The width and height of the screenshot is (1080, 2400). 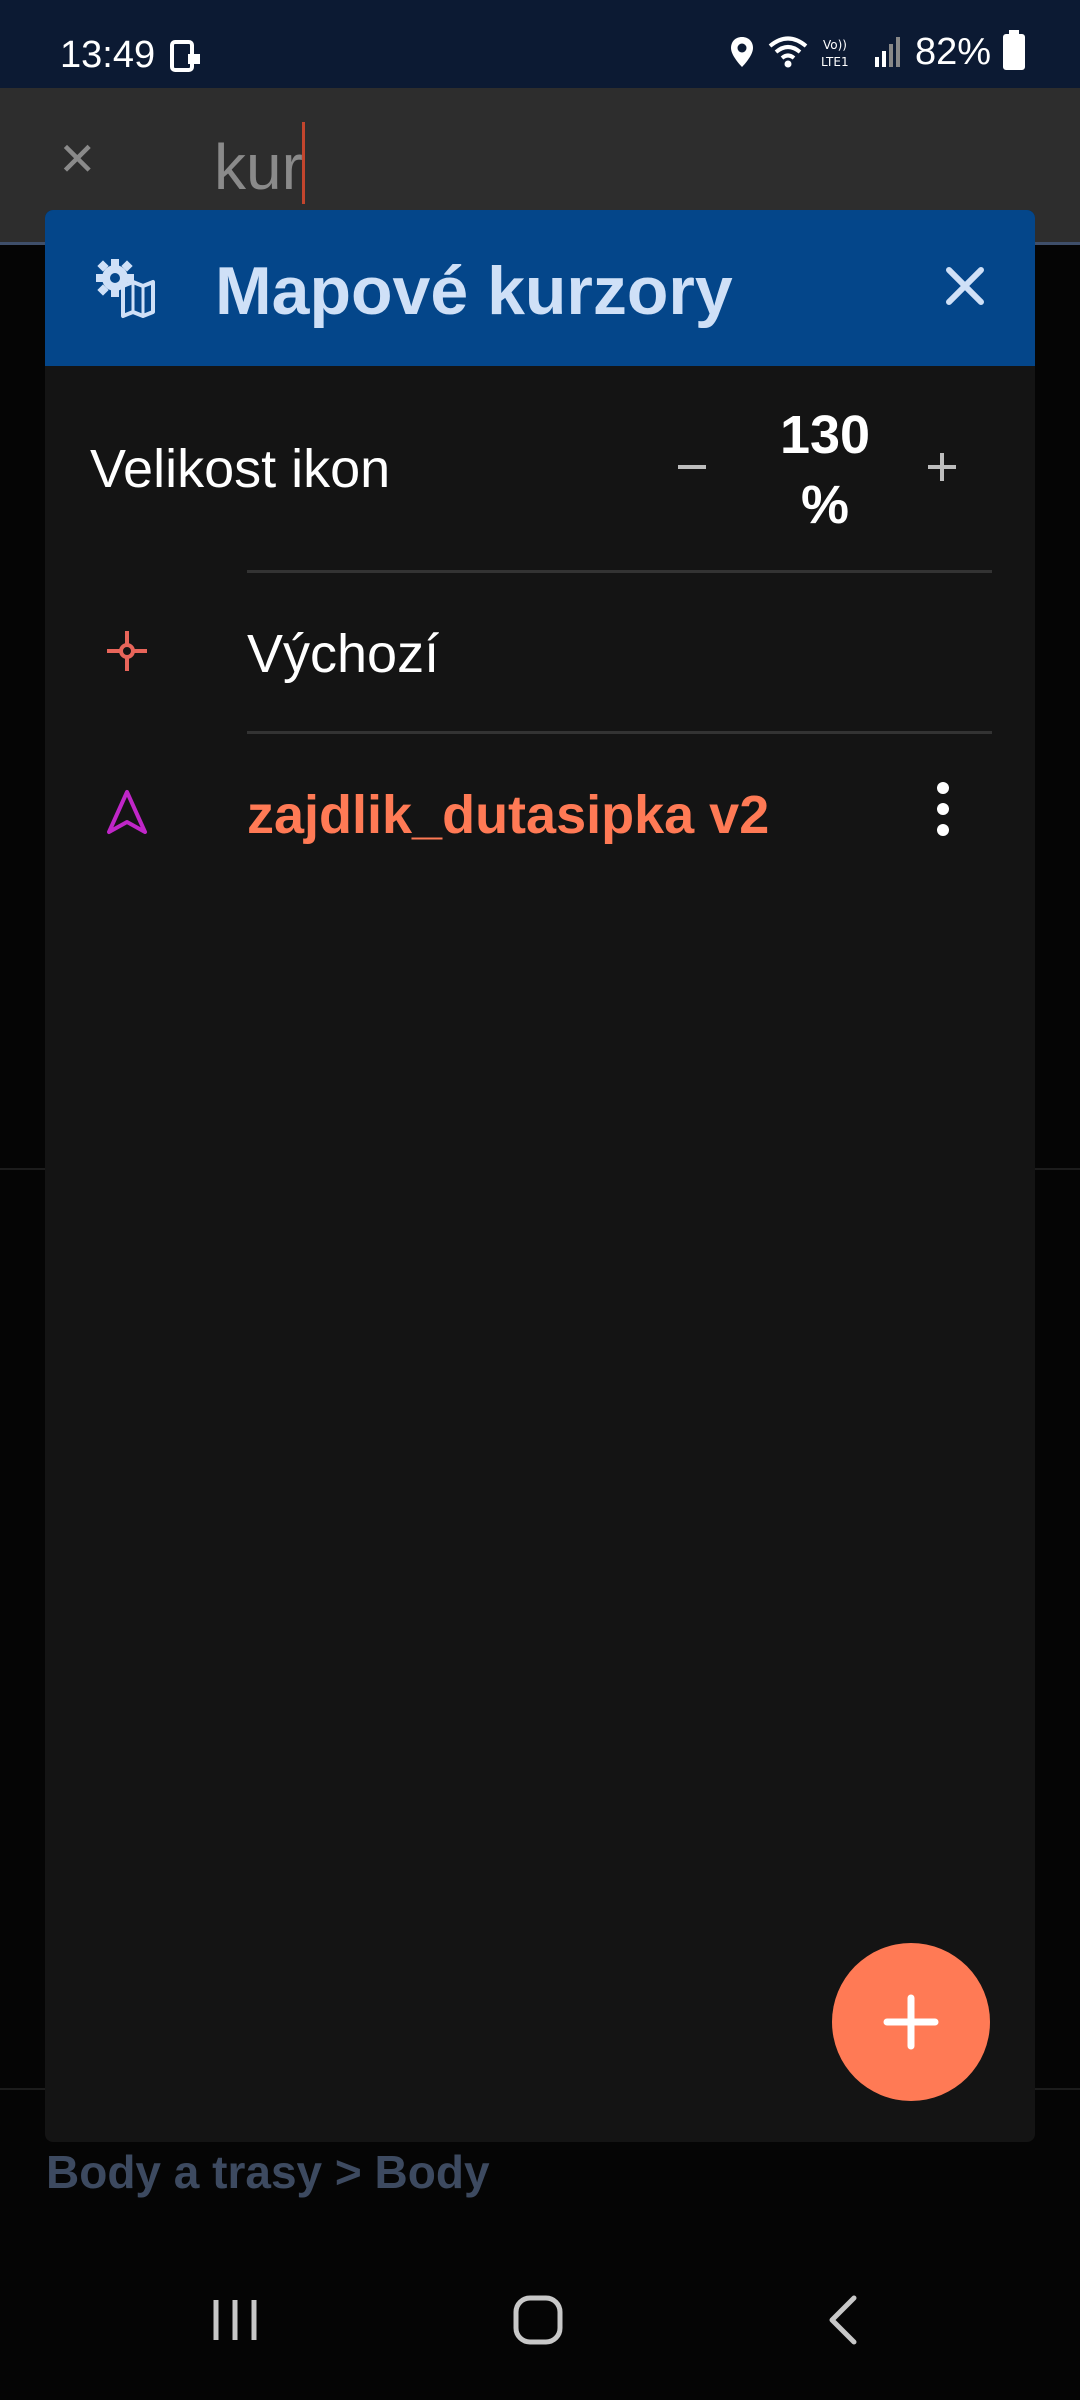 What do you see at coordinates (258, 167) in the screenshot?
I see `search-input: kur` at bounding box center [258, 167].